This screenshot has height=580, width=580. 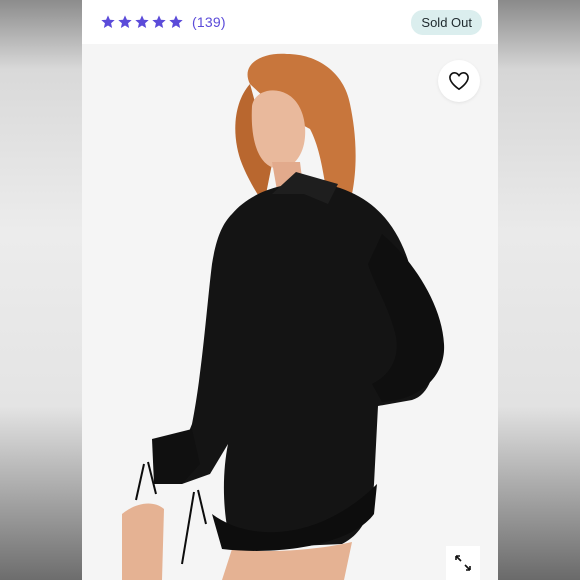 I want to click on star-rating, so click(x=142, y=22).